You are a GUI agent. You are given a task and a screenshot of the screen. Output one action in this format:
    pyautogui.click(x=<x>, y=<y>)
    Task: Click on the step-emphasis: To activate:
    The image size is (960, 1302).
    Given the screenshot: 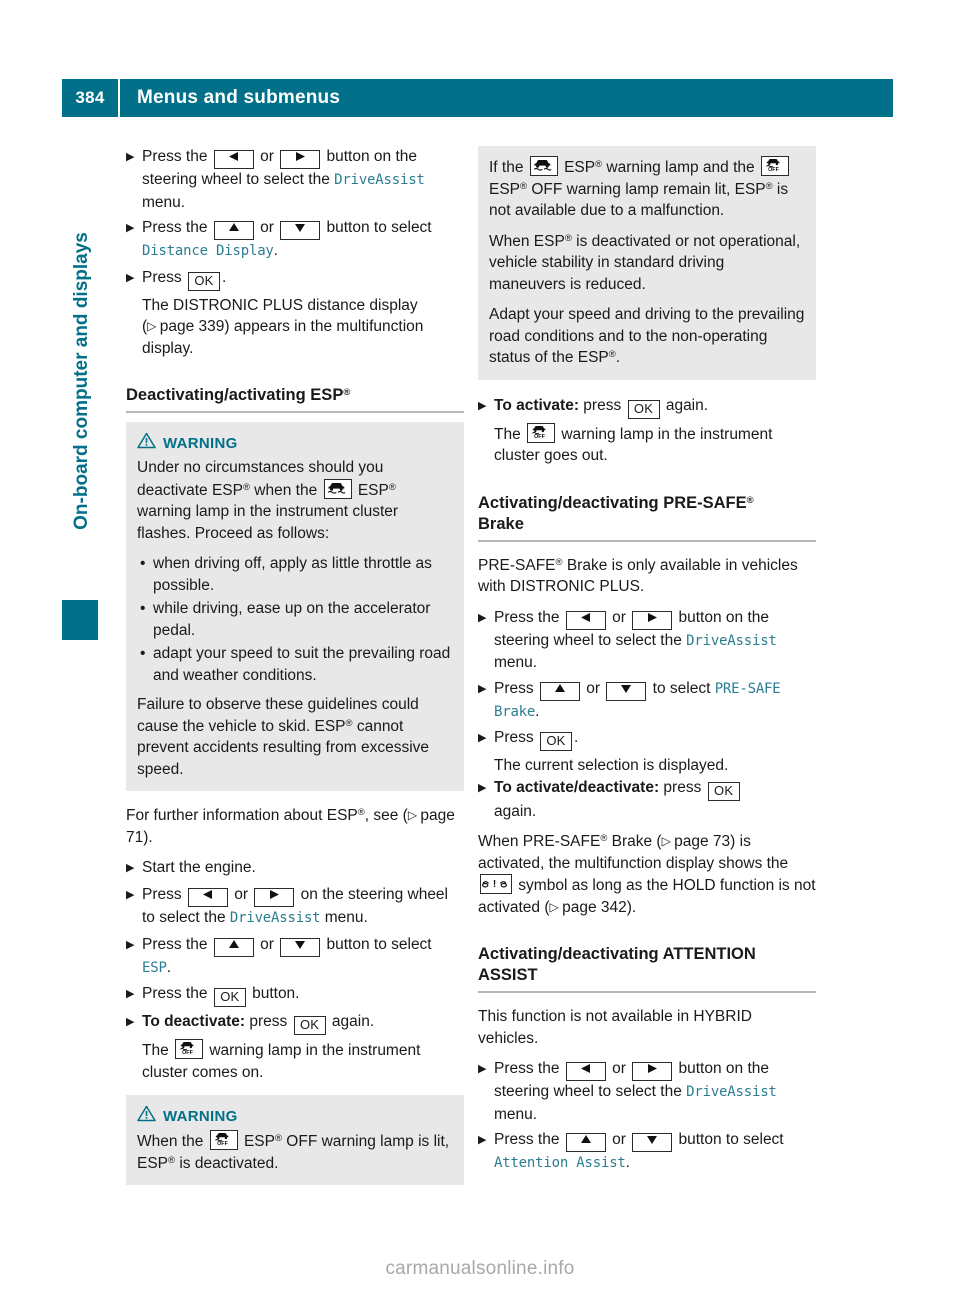 What is the action you would take?
    pyautogui.click(x=536, y=405)
    